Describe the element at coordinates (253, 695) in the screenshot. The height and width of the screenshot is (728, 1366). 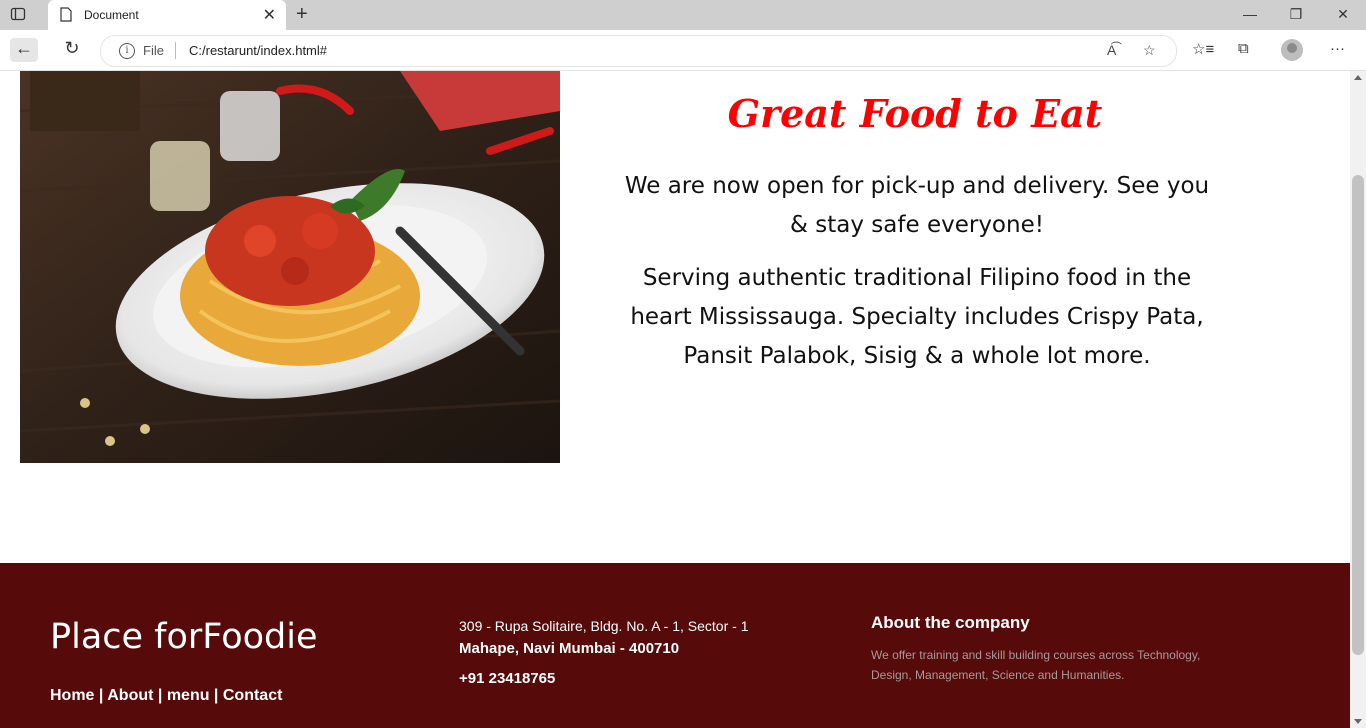
I see `footer-link-contact: Contact` at that location.